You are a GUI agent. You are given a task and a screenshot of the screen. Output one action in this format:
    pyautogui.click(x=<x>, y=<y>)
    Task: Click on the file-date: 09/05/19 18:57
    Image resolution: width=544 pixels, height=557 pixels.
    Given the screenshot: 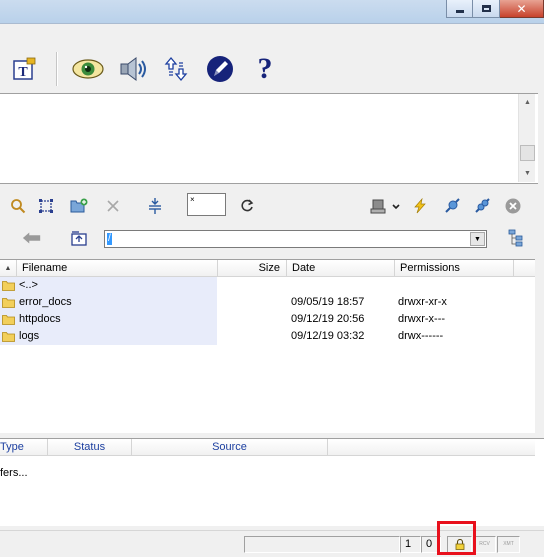 What is the action you would take?
    pyautogui.click(x=328, y=302)
    